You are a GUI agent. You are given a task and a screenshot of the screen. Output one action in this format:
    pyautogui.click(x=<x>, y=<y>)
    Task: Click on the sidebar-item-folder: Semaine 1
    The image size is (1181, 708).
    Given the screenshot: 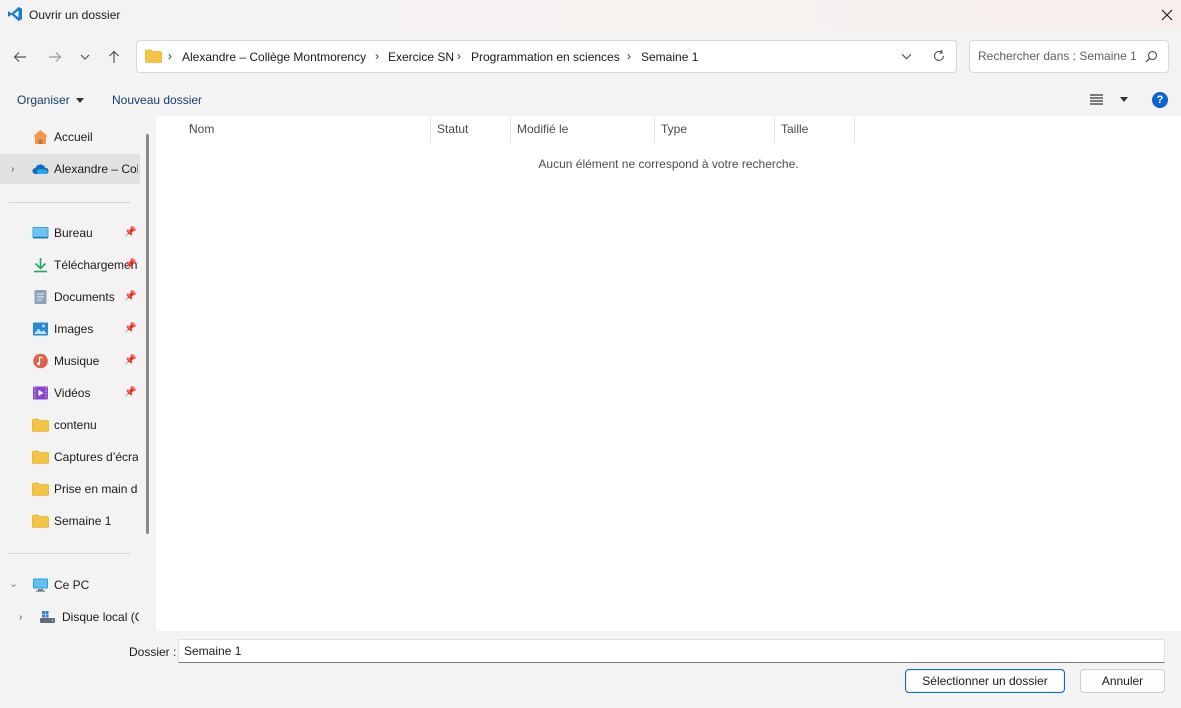 What is the action you would take?
    pyautogui.click(x=70, y=521)
    